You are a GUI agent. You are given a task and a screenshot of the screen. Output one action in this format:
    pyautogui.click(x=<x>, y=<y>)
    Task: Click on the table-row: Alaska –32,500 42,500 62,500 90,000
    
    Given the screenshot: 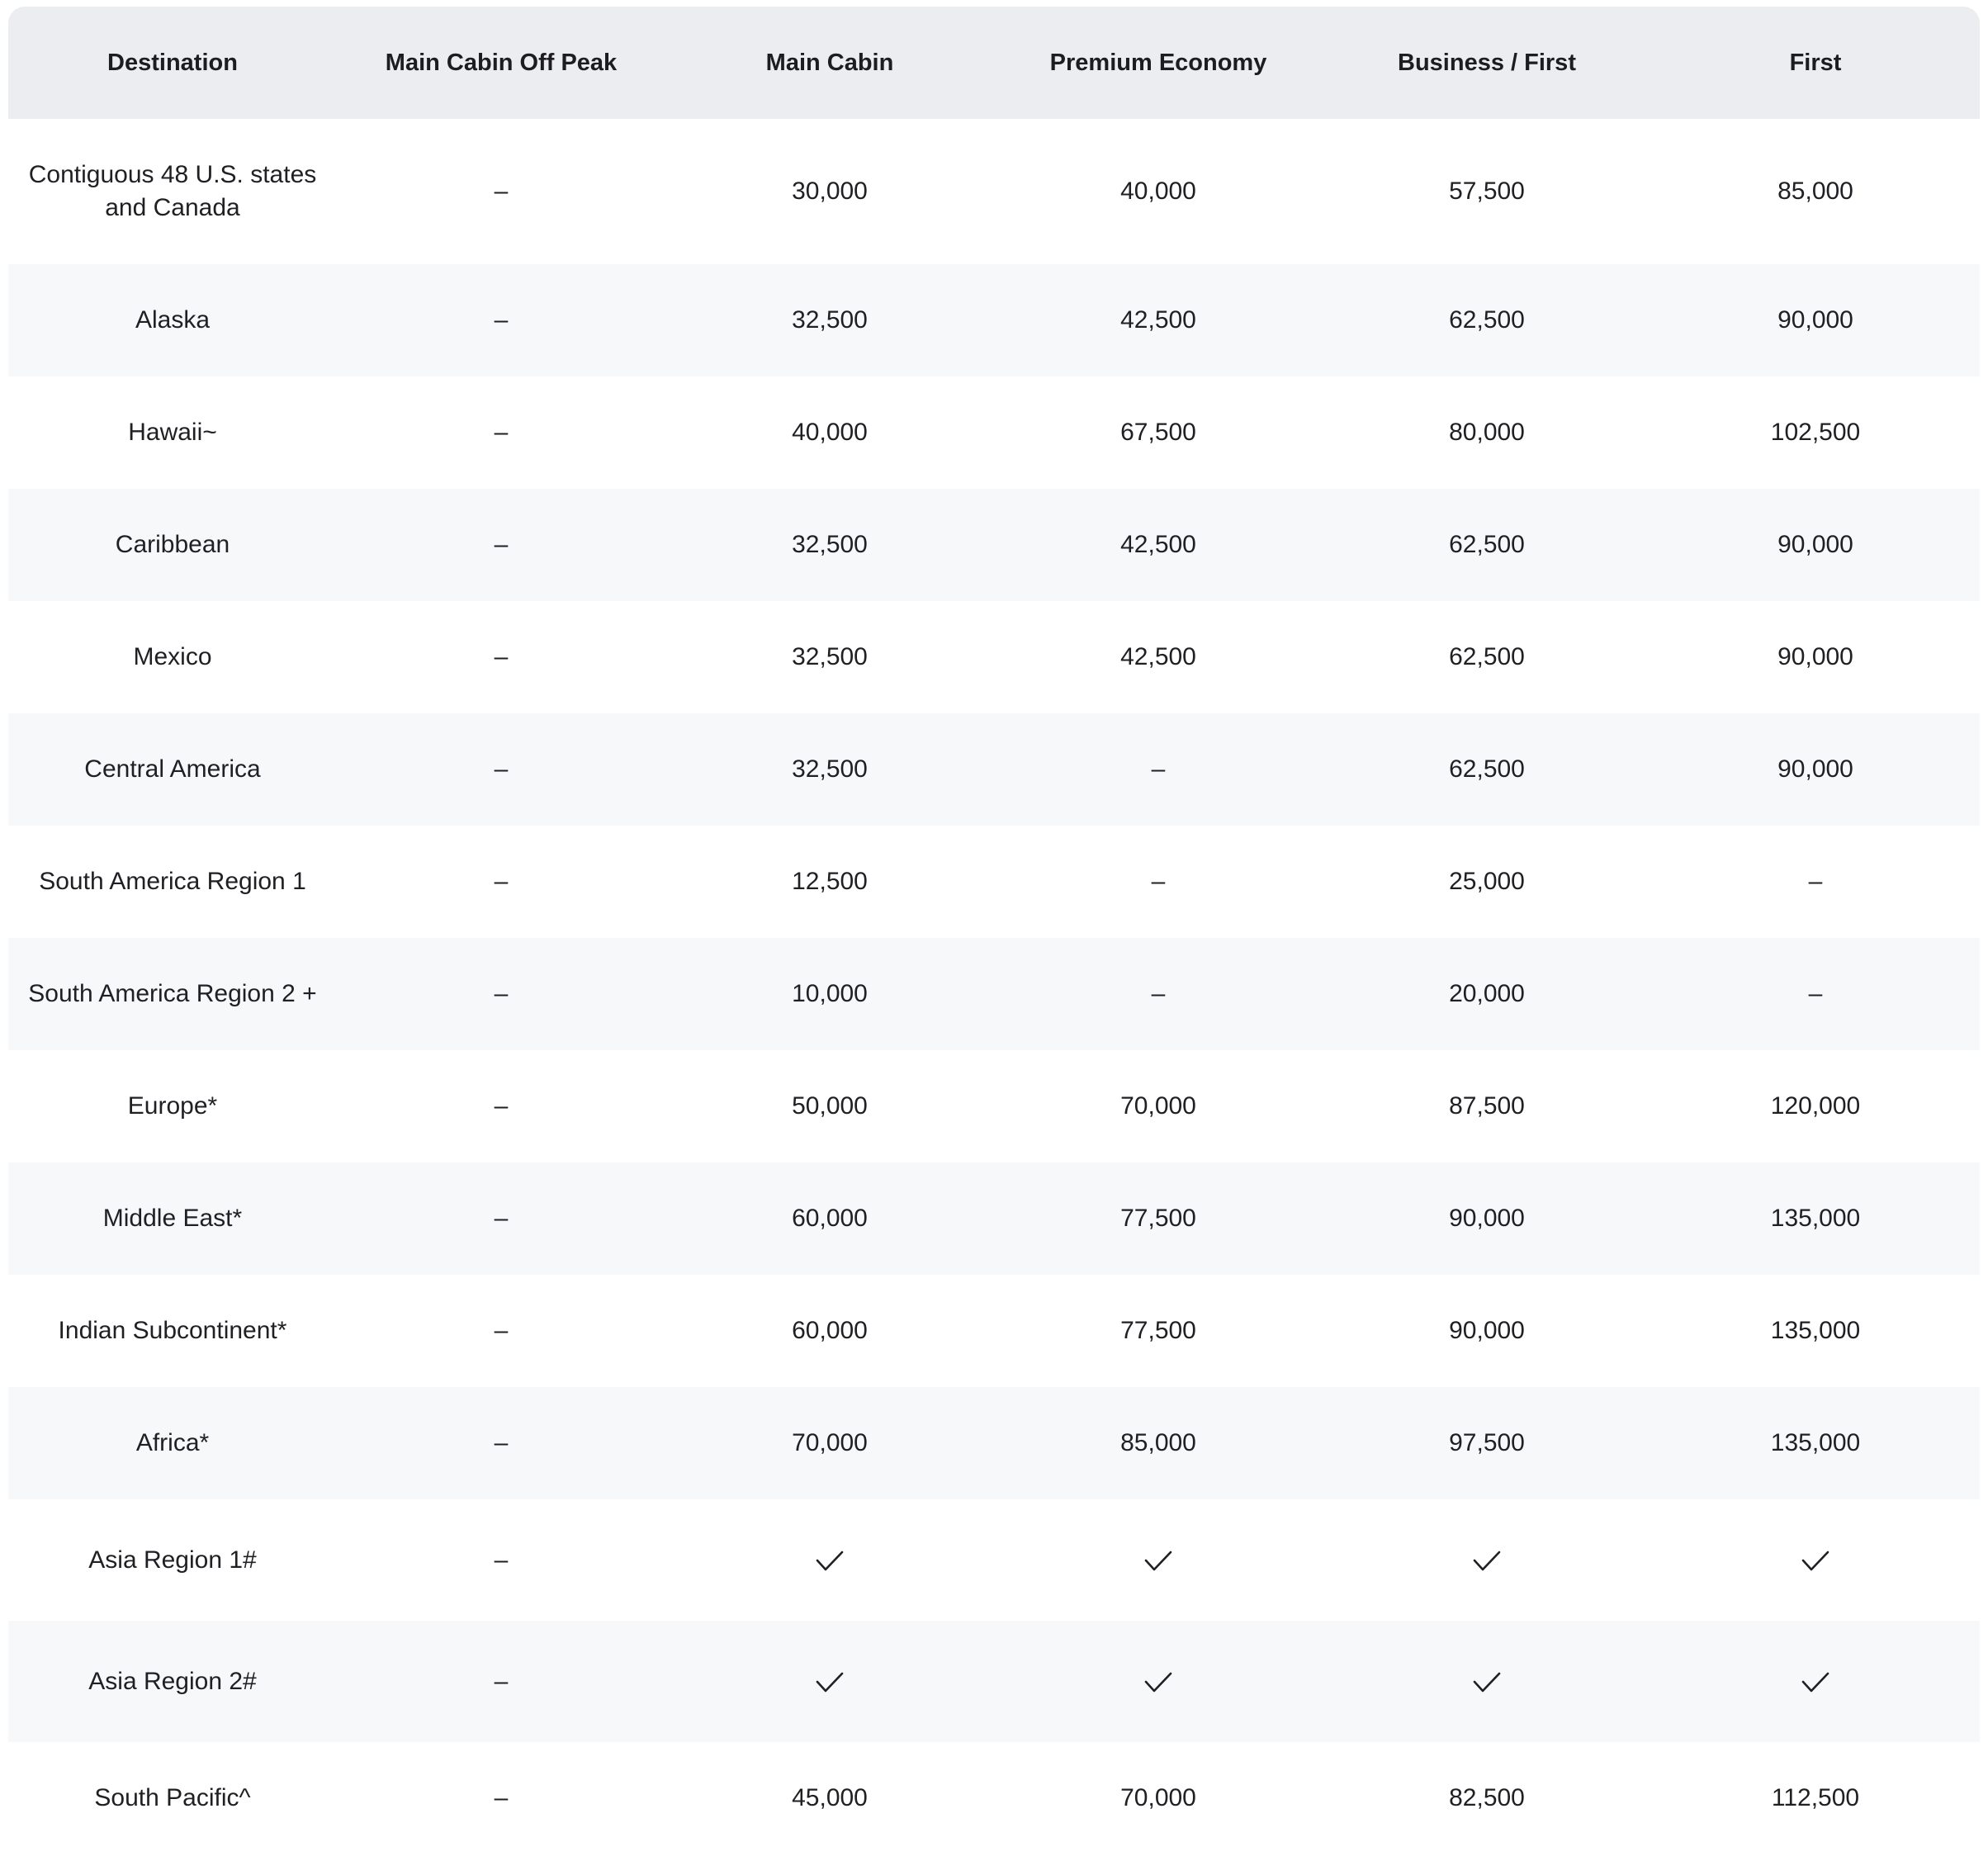 What is the action you would take?
    pyautogui.click(x=994, y=320)
    